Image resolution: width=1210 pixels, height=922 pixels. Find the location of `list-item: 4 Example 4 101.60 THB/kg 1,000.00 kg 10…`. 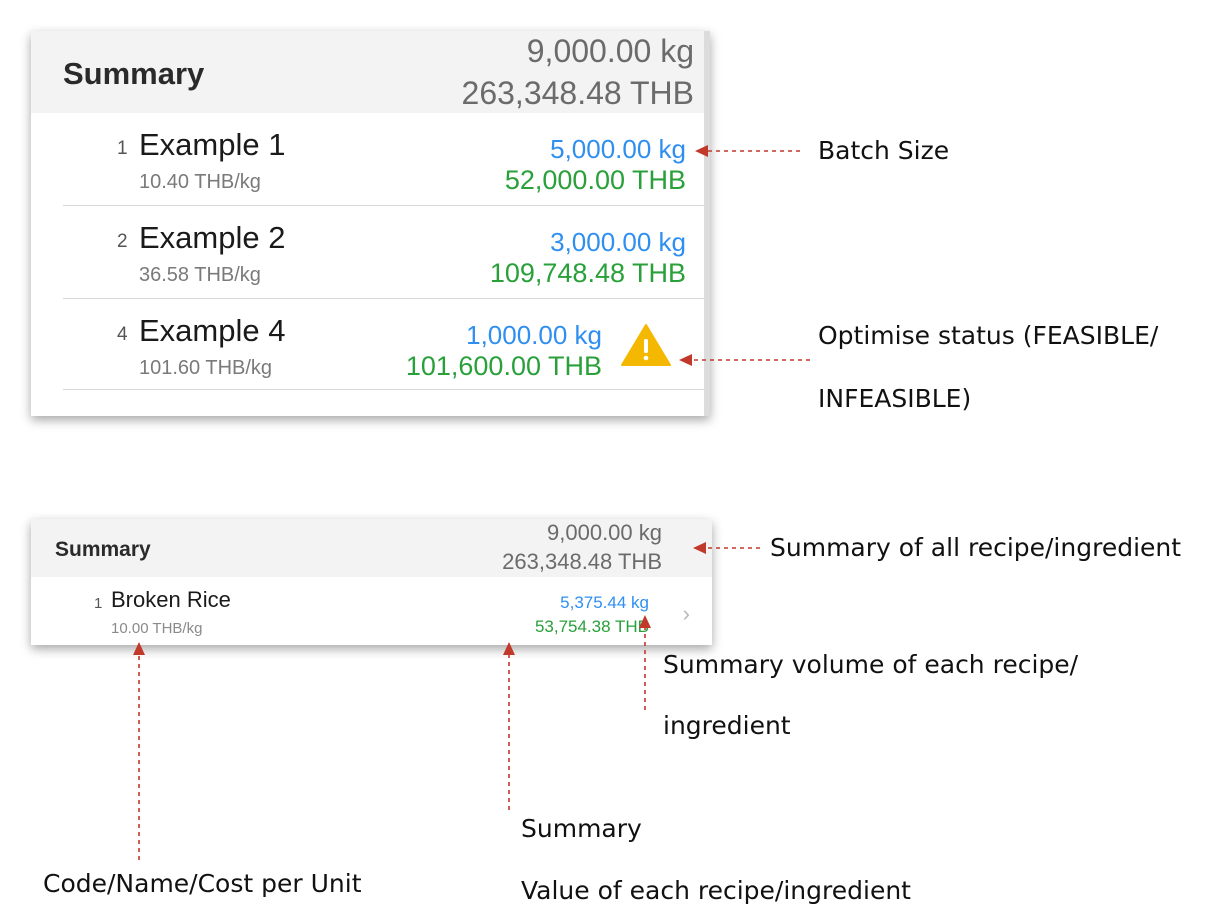

list-item: 4 Example 4 101.60 THB/kg 1,000.00 kg 10… is located at coordinates (370, 344).